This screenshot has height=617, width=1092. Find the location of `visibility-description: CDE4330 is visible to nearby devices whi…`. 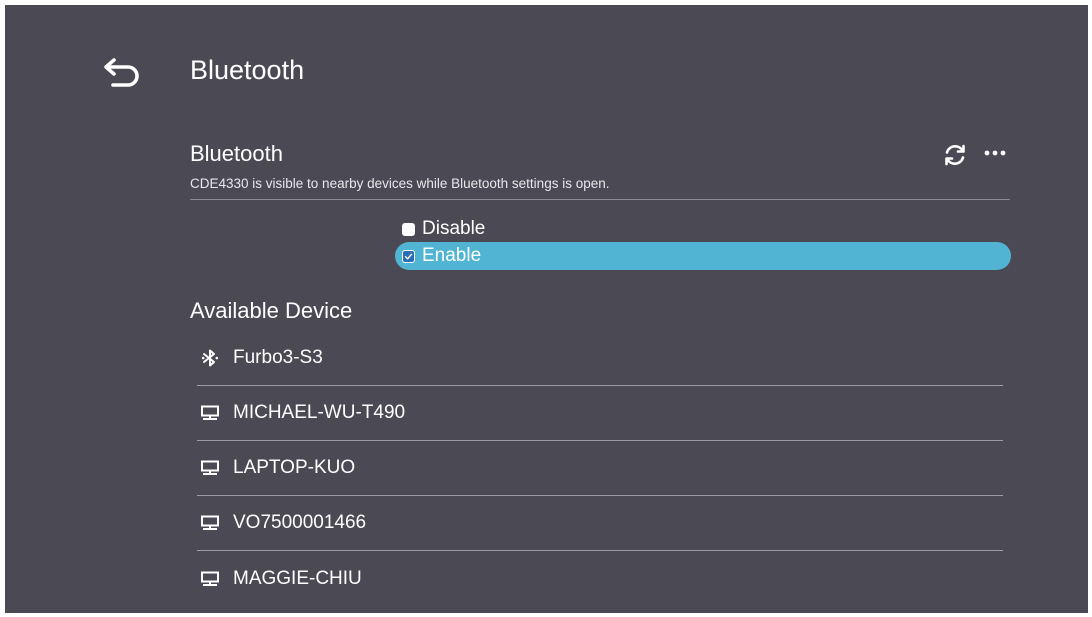

visibility-description: CDE4330 is visible to nearby devices whi… is located at coordinates (400, 183).